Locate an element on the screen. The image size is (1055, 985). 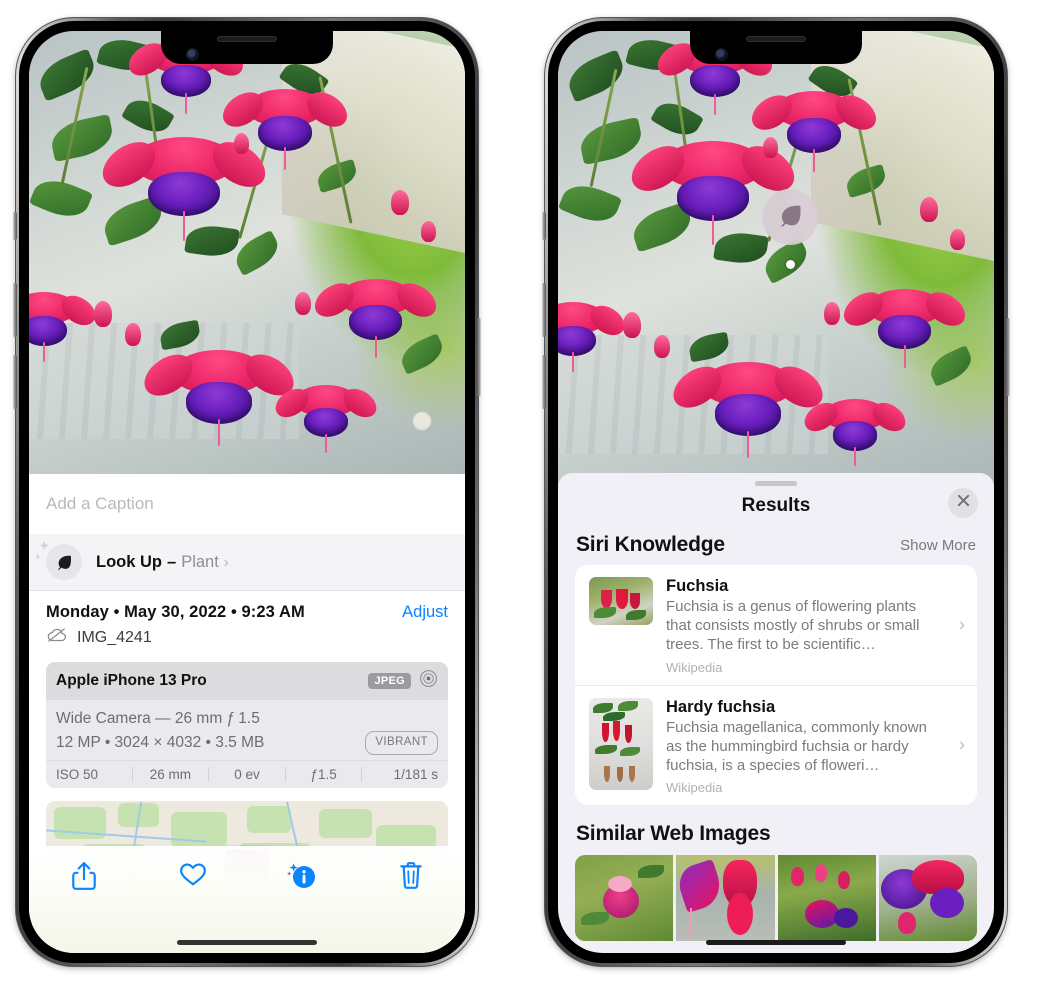
trash-icon is located at coordinates (411, 875).